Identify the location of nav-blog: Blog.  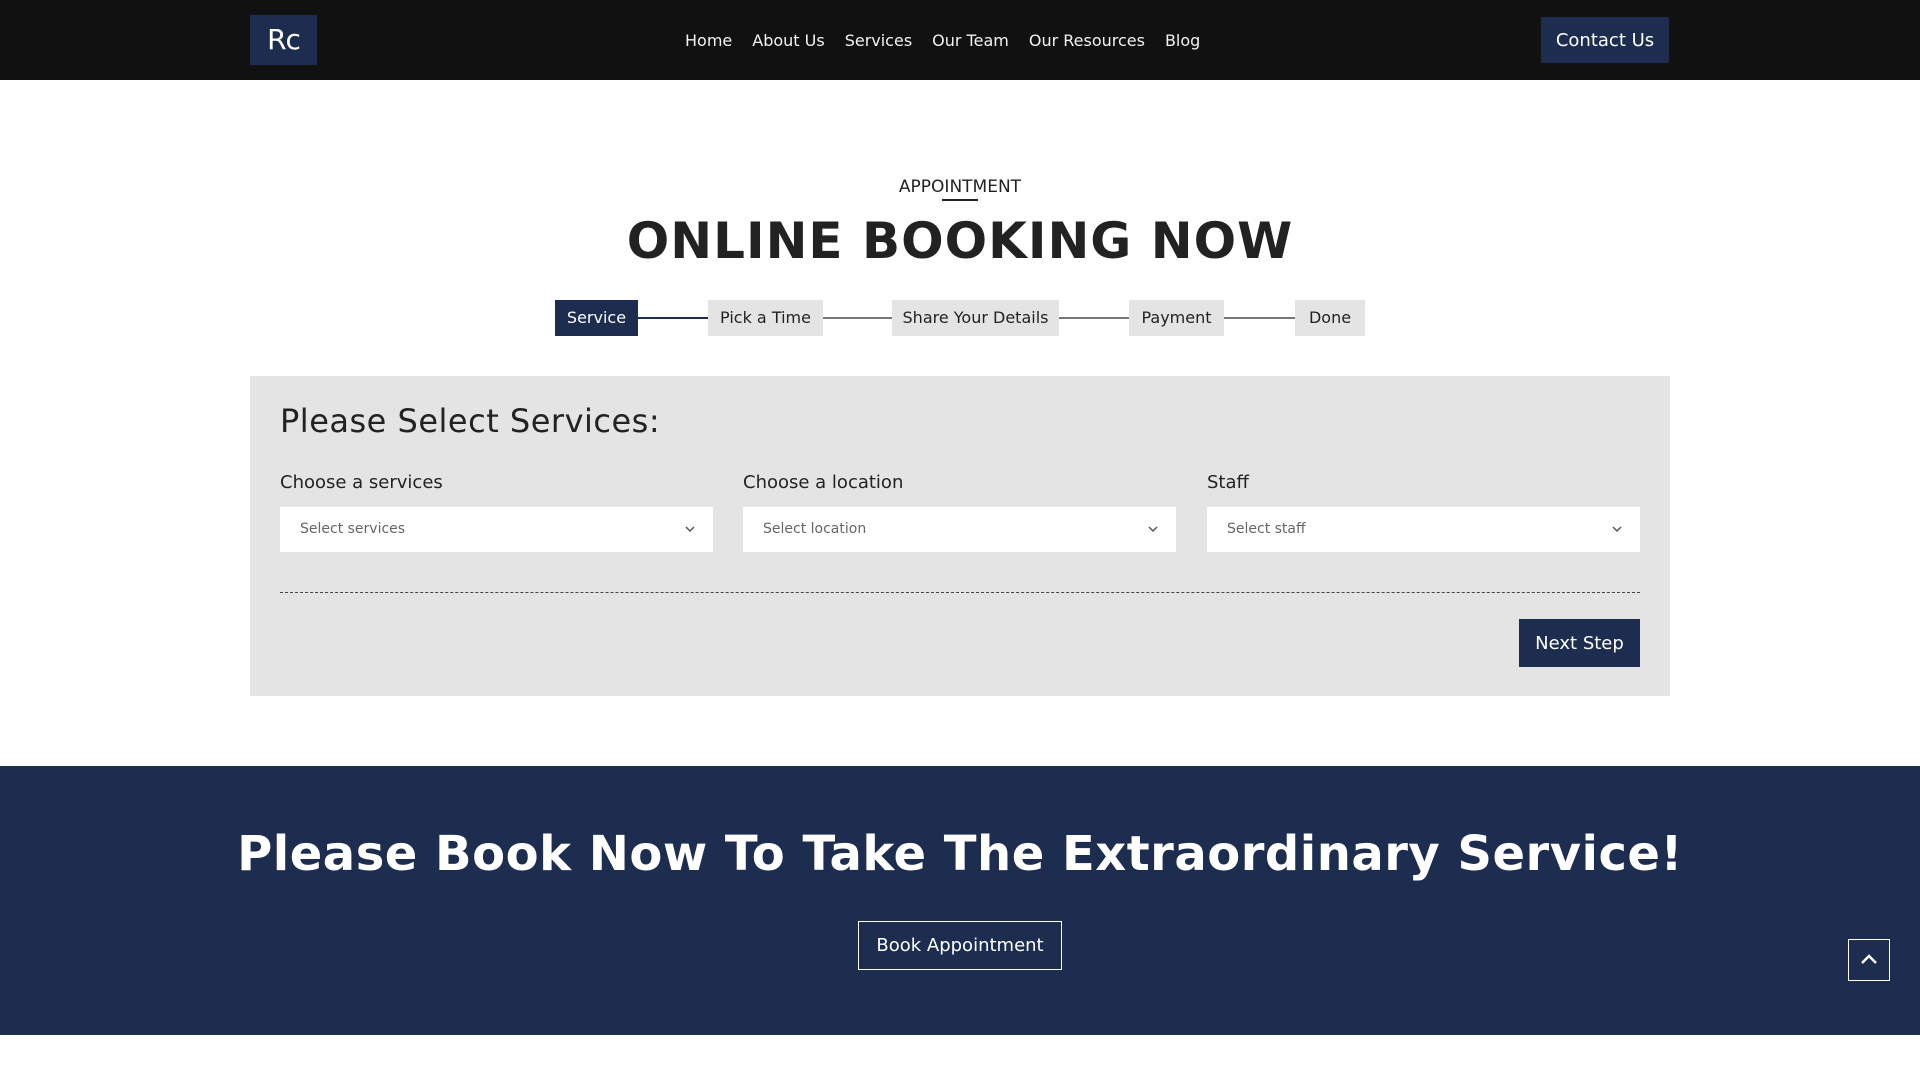
(1182, 40).